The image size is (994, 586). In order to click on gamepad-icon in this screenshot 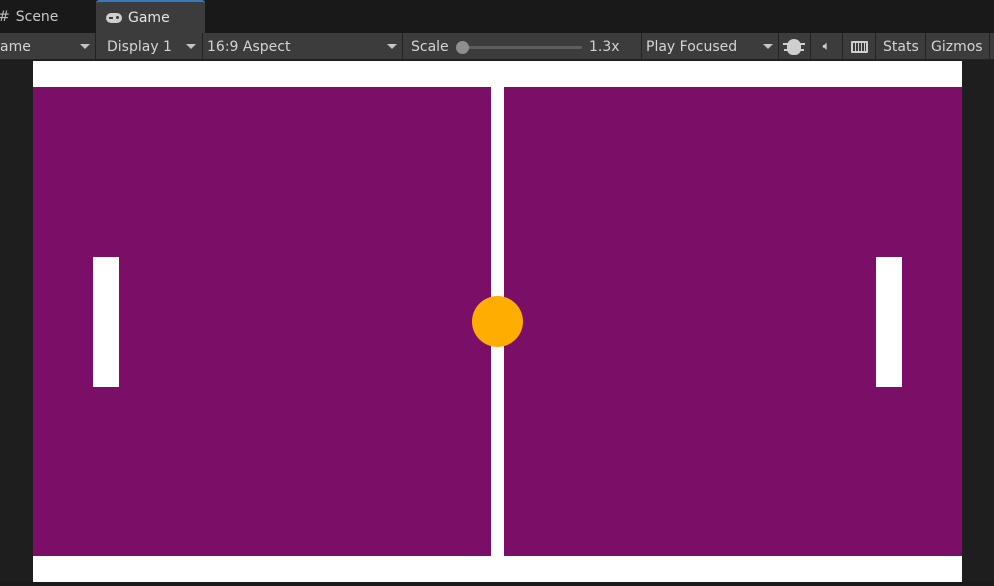, I will do `click(114, 17)`.